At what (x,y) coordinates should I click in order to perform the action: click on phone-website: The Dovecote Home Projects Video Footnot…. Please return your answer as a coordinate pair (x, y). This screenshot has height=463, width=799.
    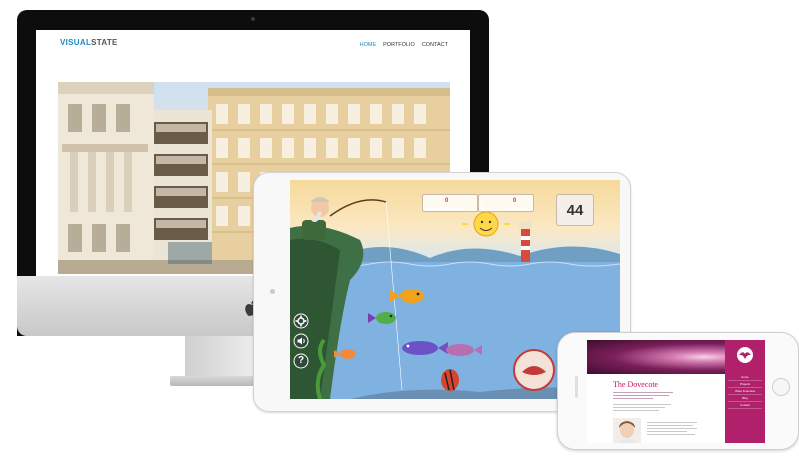
    Looking at the image, I should click on (676, 391).